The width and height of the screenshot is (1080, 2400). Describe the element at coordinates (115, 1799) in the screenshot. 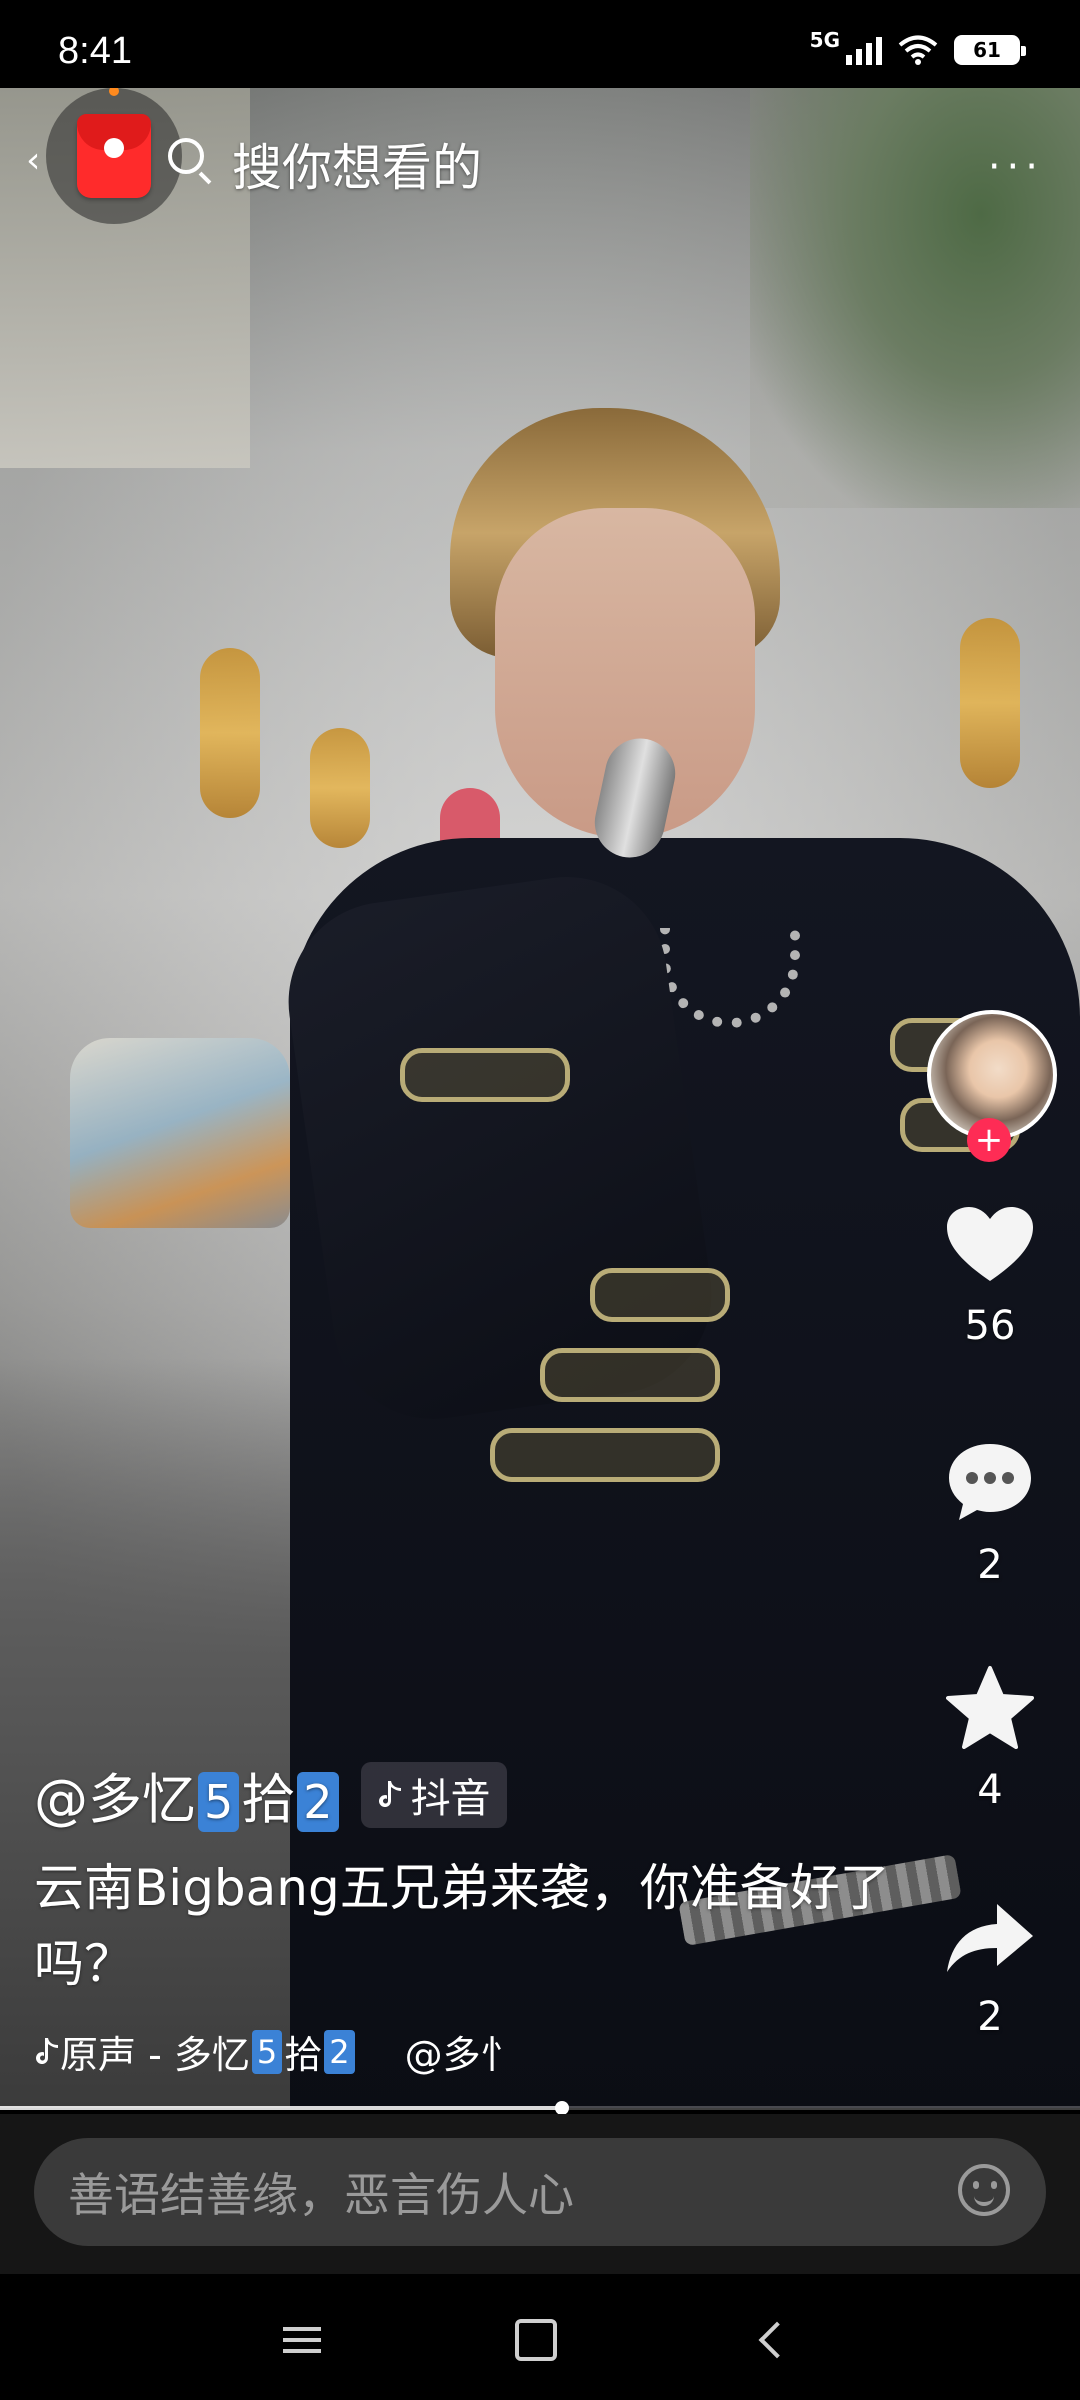

I see `author-name-text: @多忆` at that location.